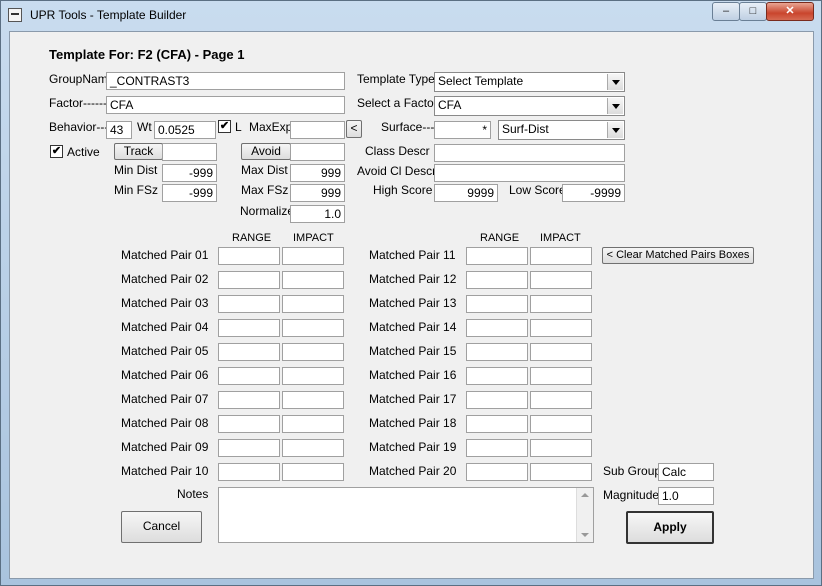 The height and width of the screenshot is (586, 822). Describe the element at coordinates (317, 130) in the screenshot. I see `maxexp-input` at that location.